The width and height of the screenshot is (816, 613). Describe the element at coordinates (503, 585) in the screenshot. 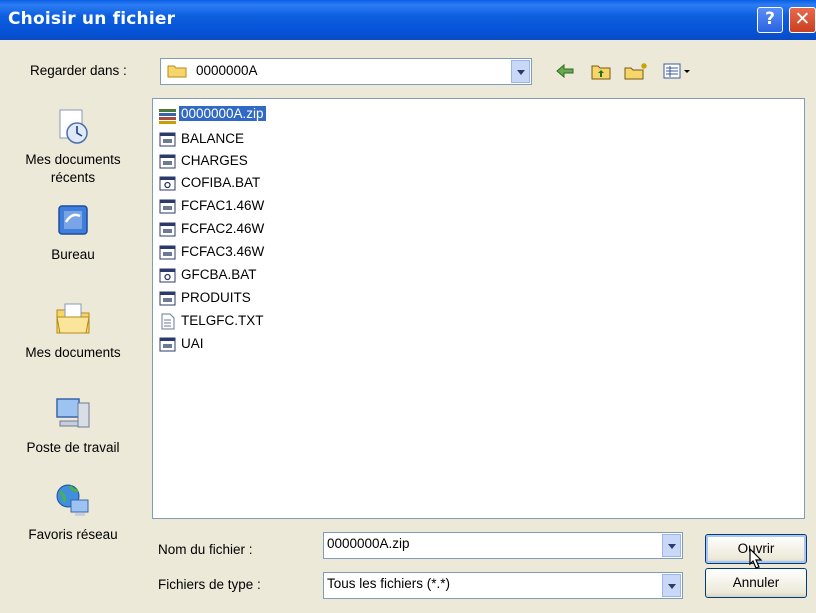

I see `filetype-dropdown: Tous les fichiers (*.*)` at that location.